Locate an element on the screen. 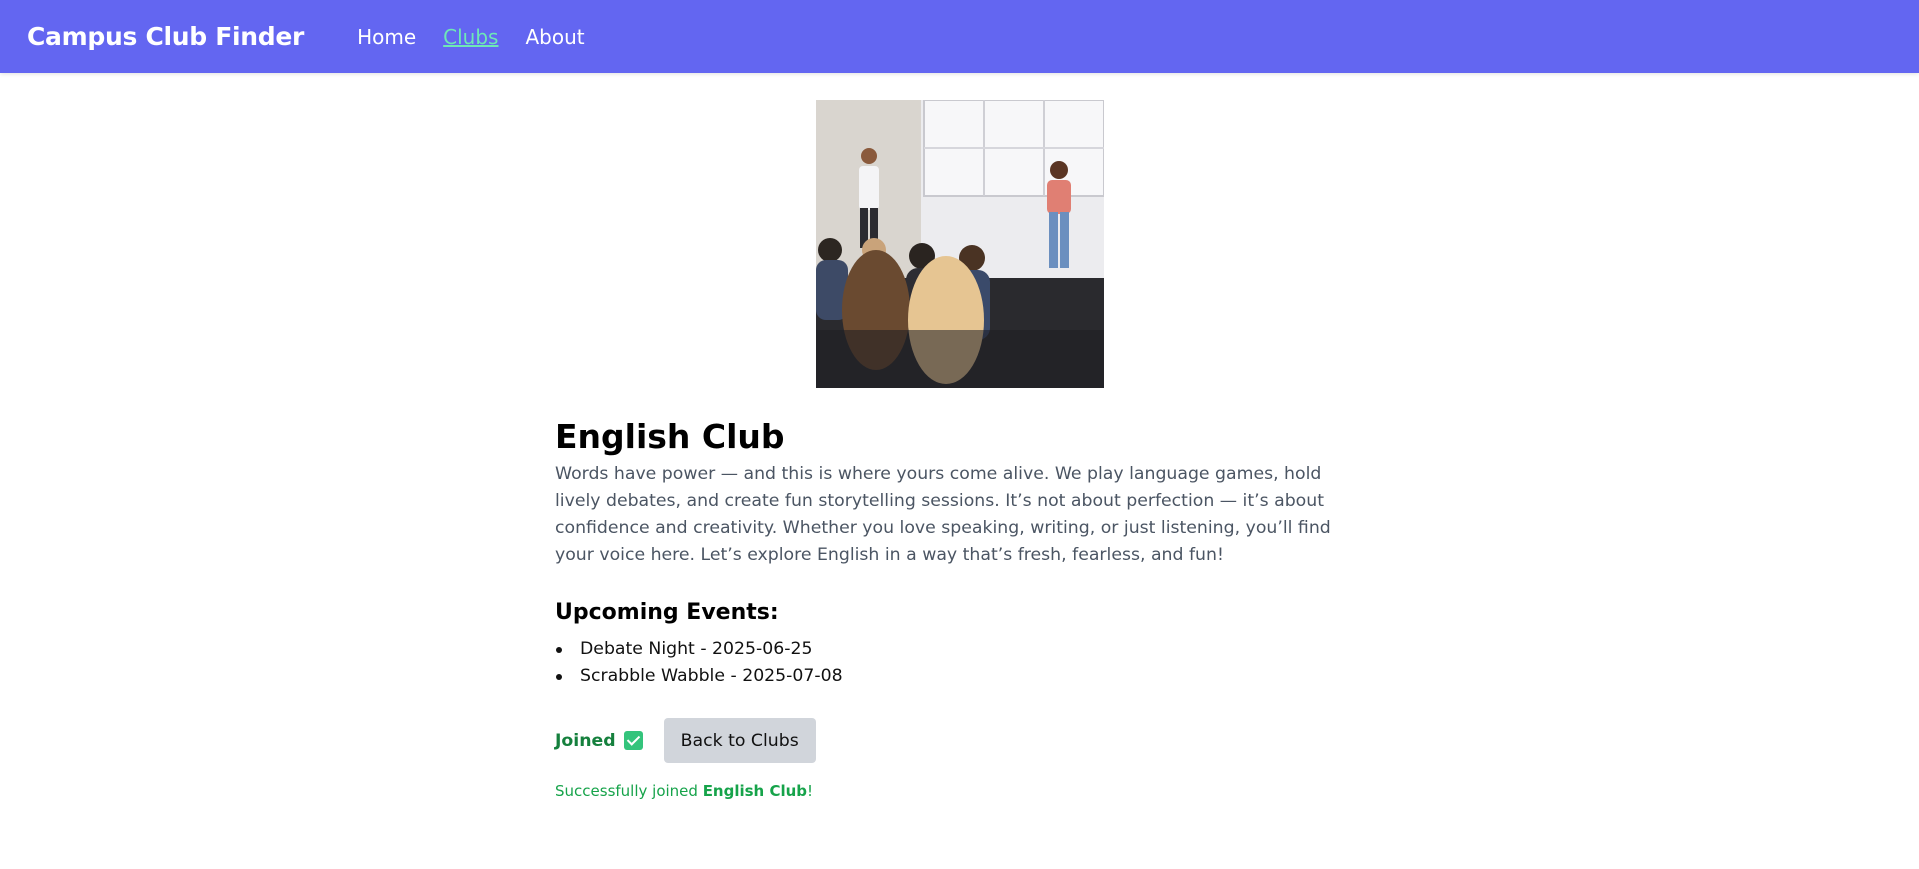 This screenshot has height=869, width=1919. events-heading: Upcoming Events: is located at coordinates (667, 612).